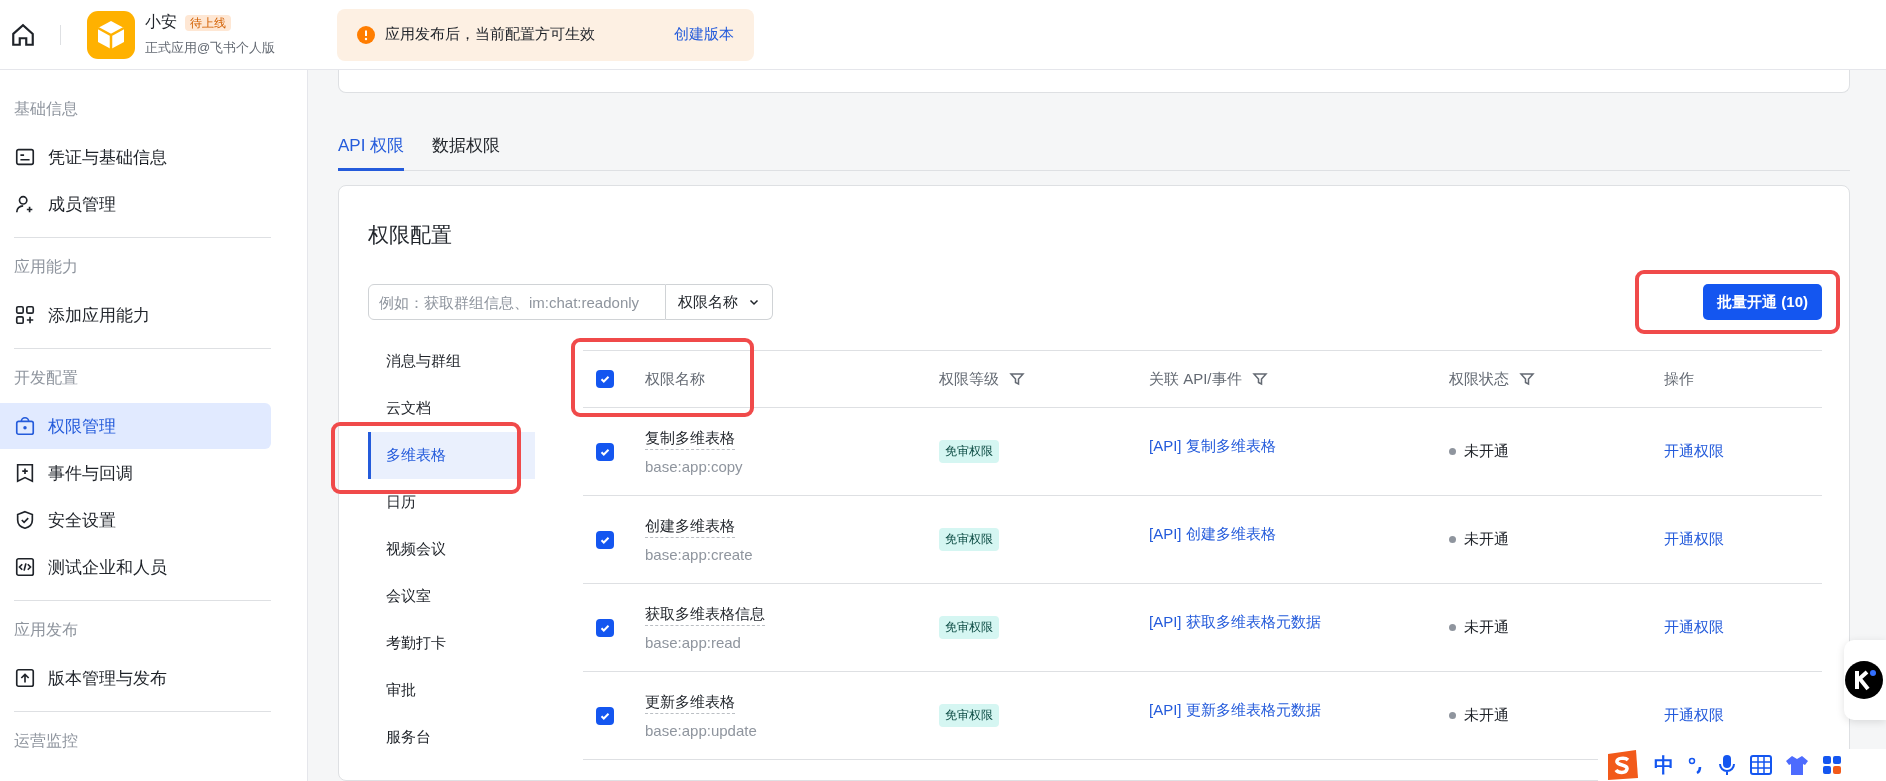  I want to click on column-header: 权限等级, so click(969, 379).